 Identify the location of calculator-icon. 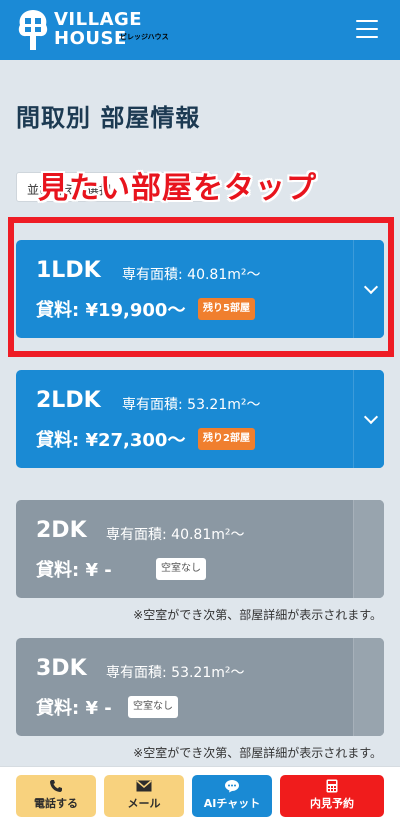
(332, 786).